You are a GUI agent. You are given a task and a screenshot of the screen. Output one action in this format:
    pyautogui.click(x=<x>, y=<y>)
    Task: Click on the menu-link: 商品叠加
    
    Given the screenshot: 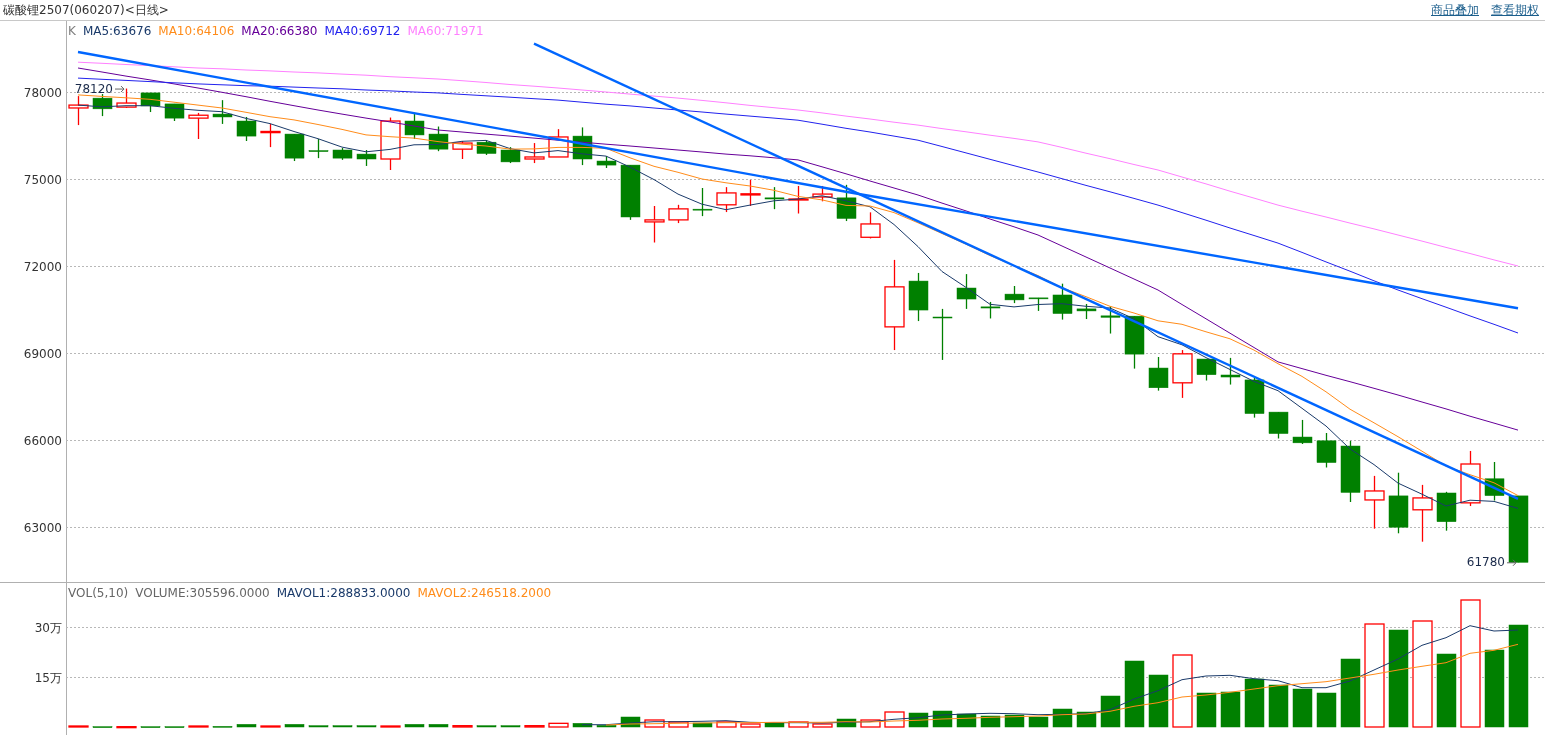 What is the action you would take?
    pyautogui.click(x=1455, y=10)
    